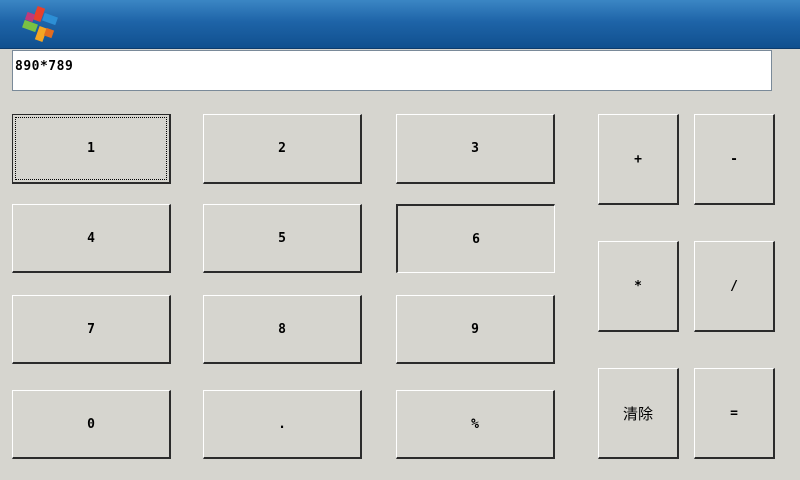  I want to click on plus-button: +, so click(638, 159).